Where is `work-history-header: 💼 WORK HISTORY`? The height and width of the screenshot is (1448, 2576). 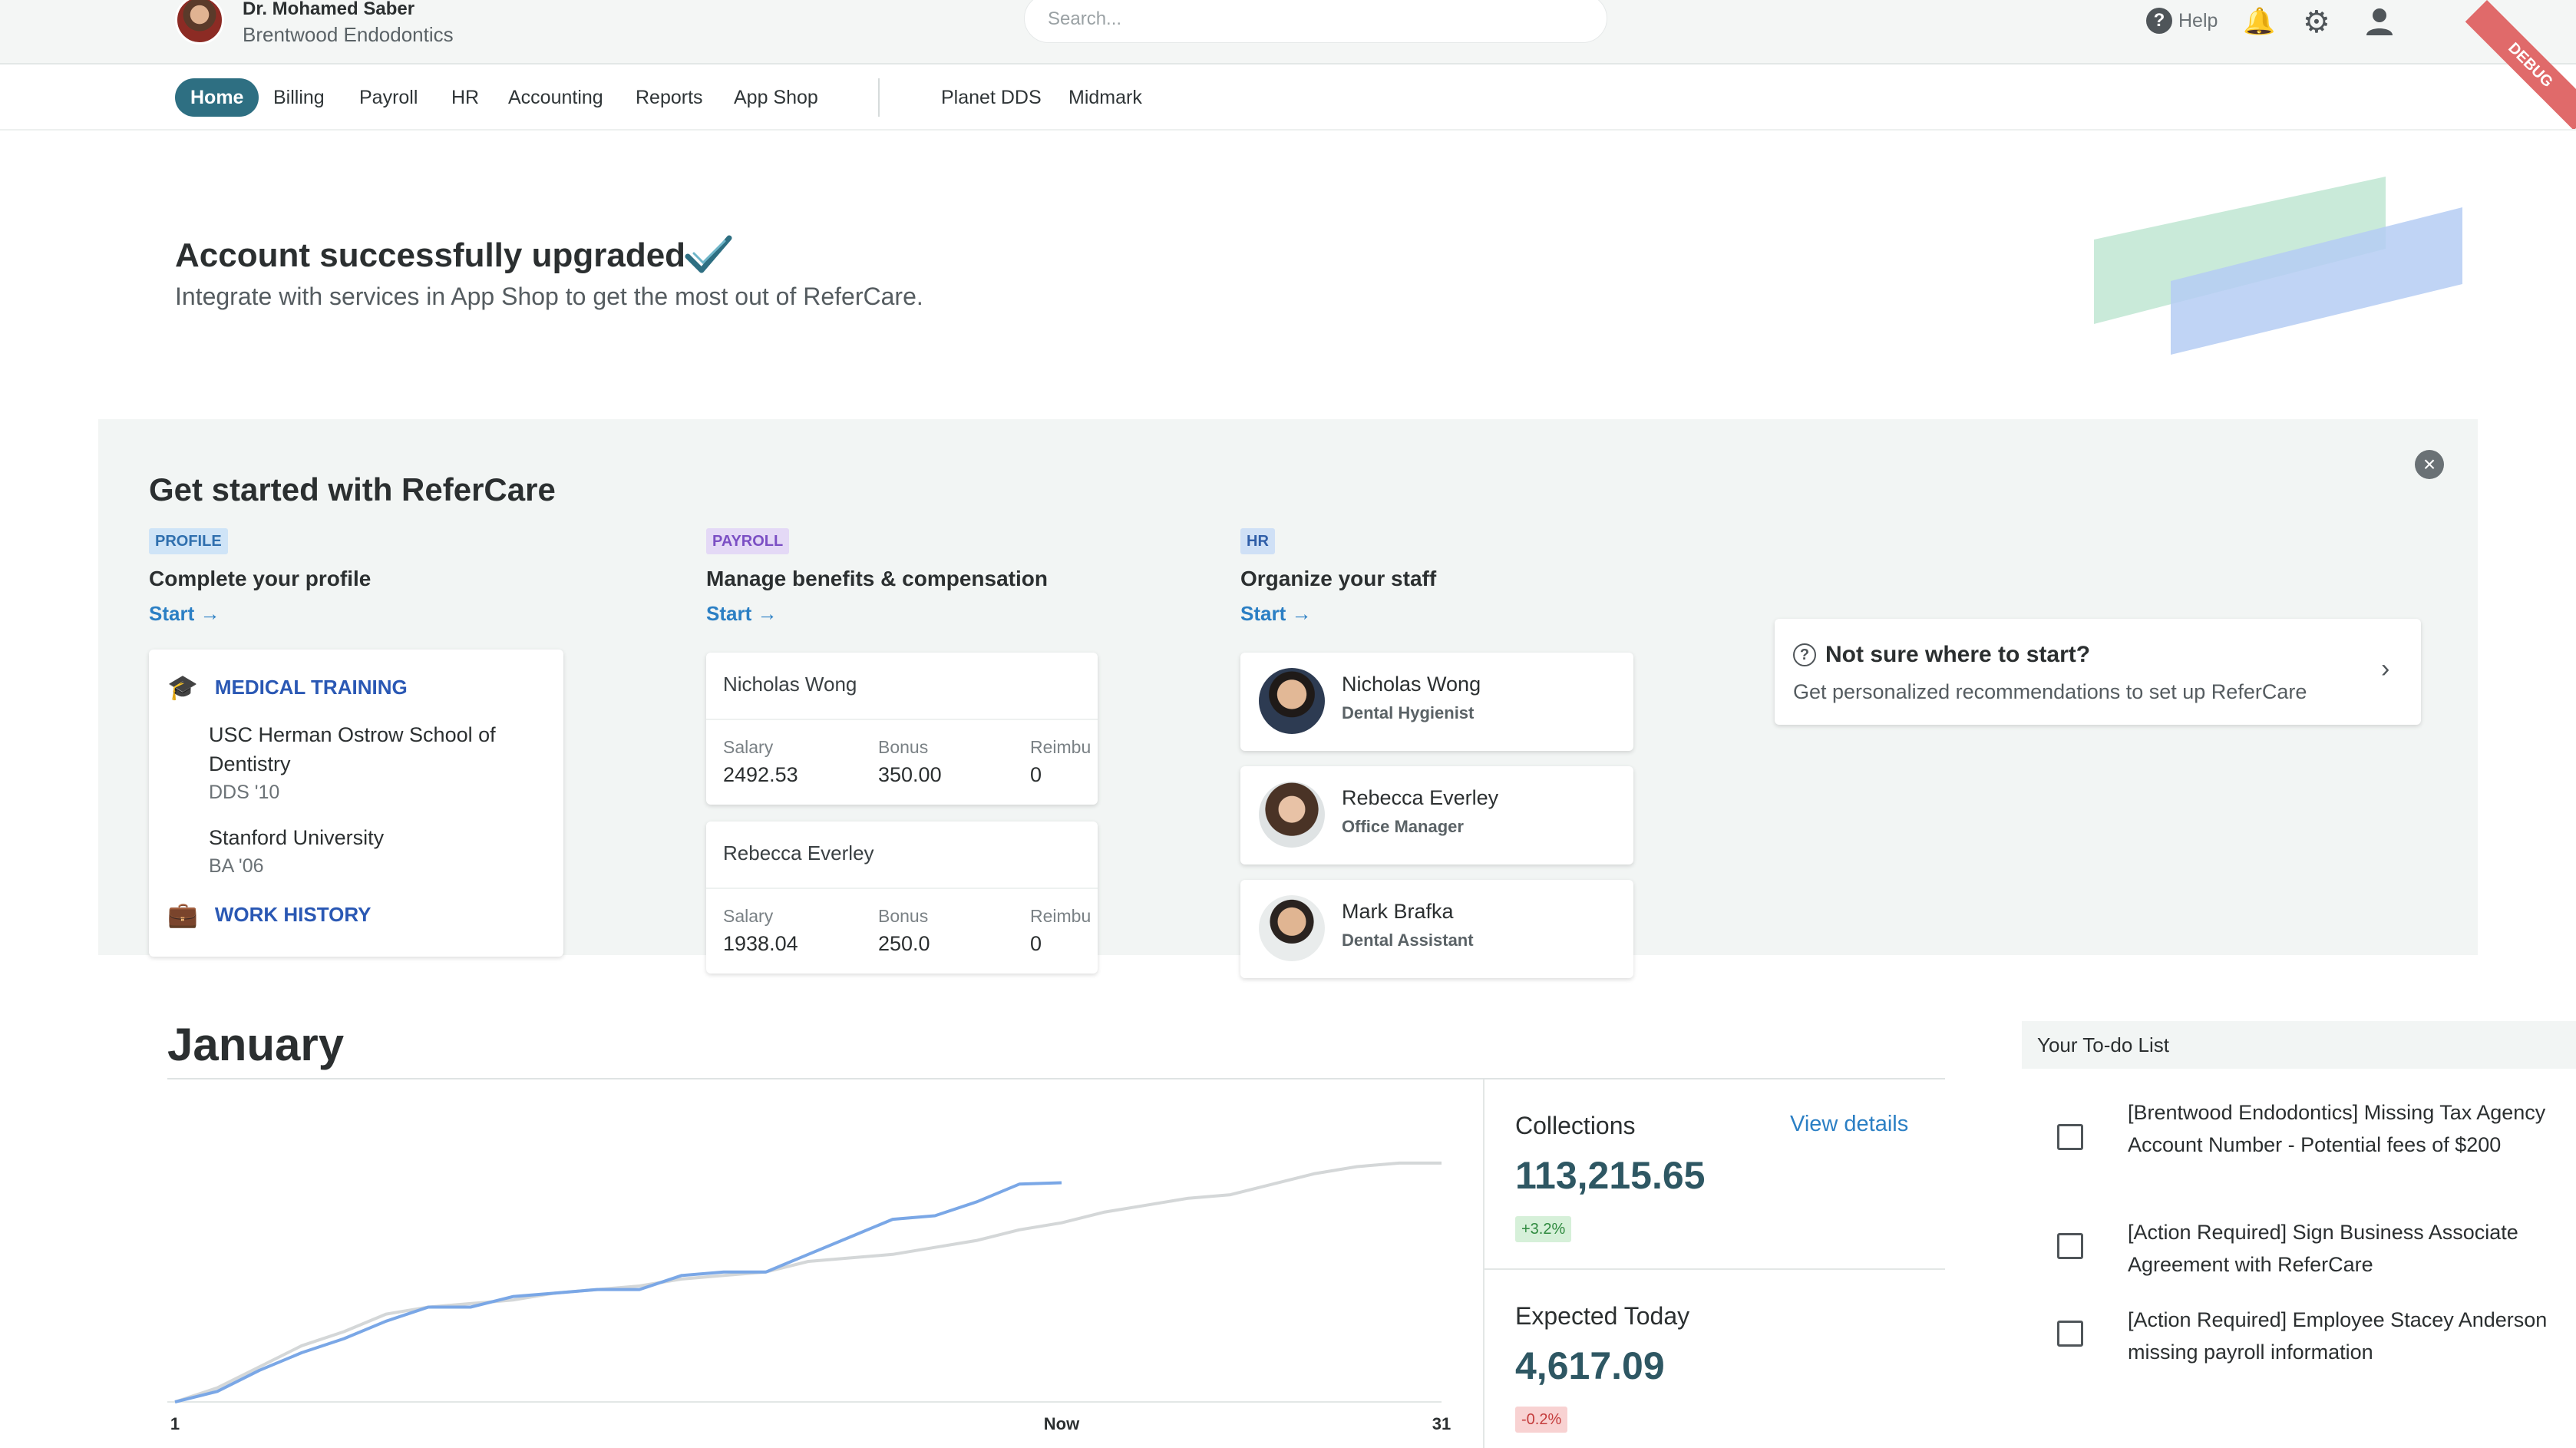
work-history-header: 💼 WORK HISTORY is located at coordinates (269, 914).